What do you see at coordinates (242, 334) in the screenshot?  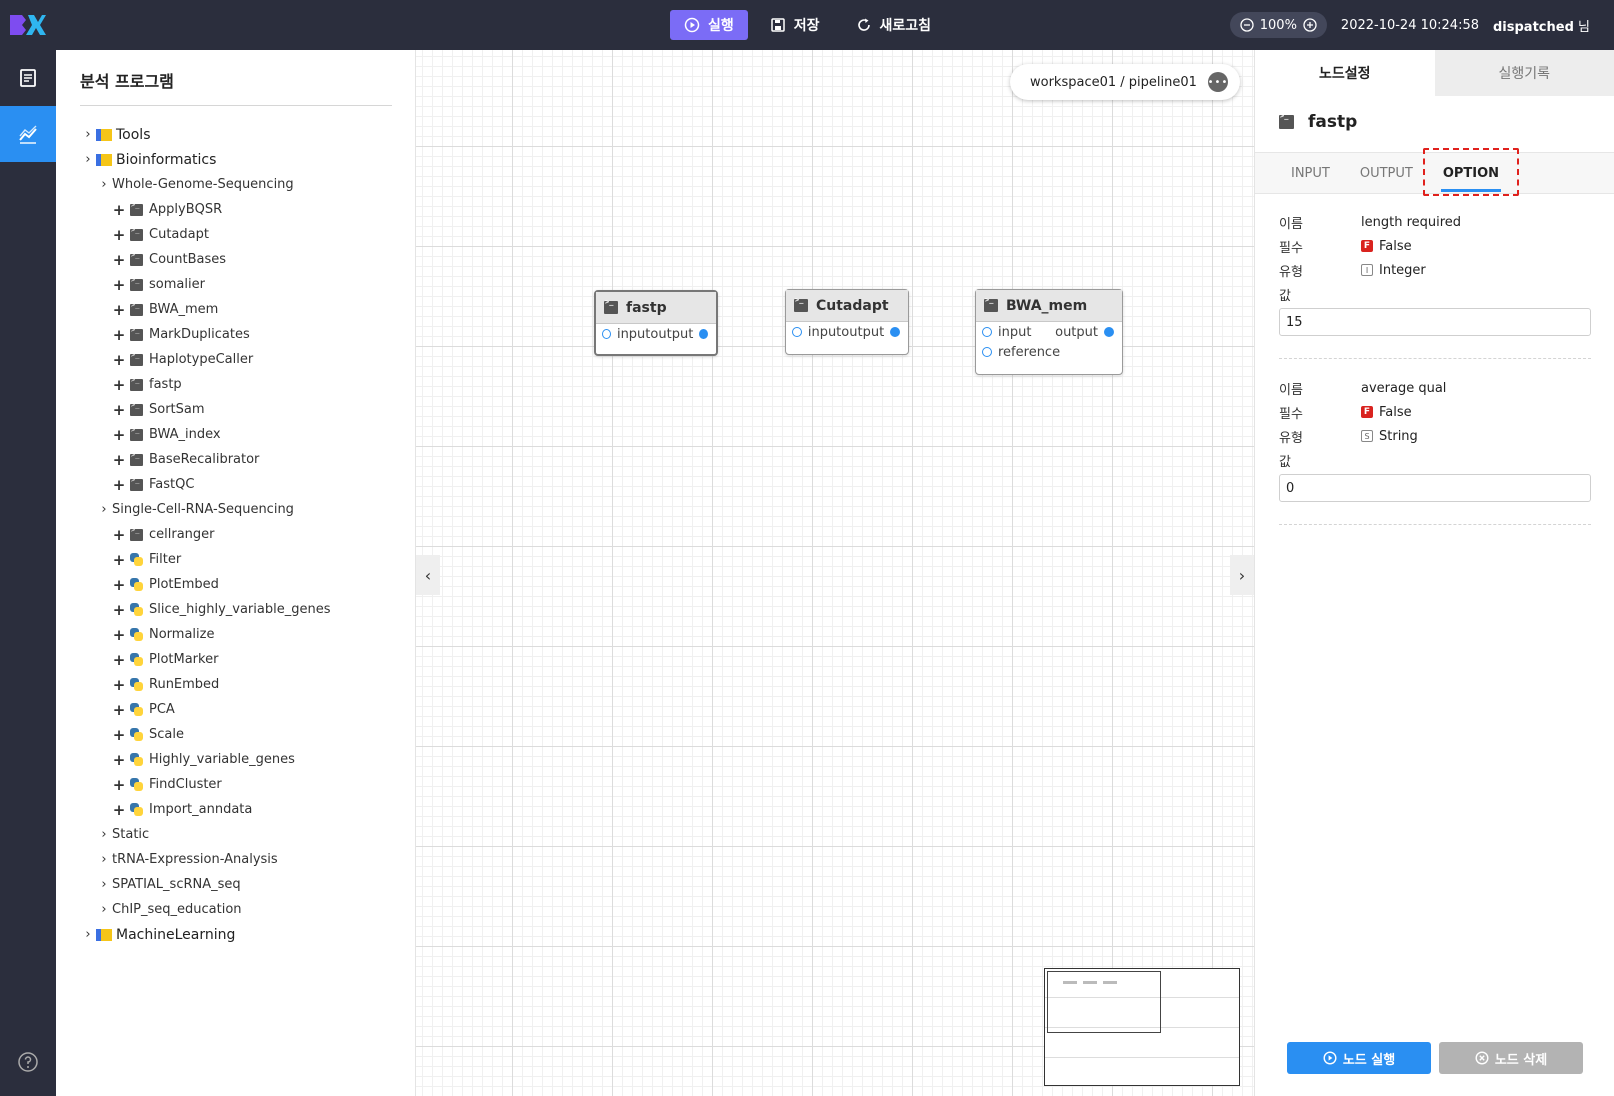 I see `tree-item: + MarkDuplicates` at bounding box center [242, 334].